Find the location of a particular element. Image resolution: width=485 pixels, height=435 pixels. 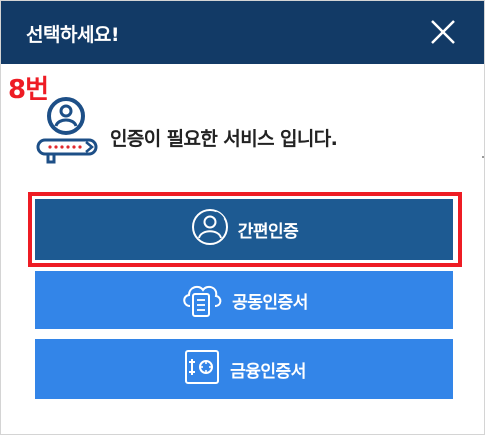

user-auth-icon is located at coordinates (66, 131).